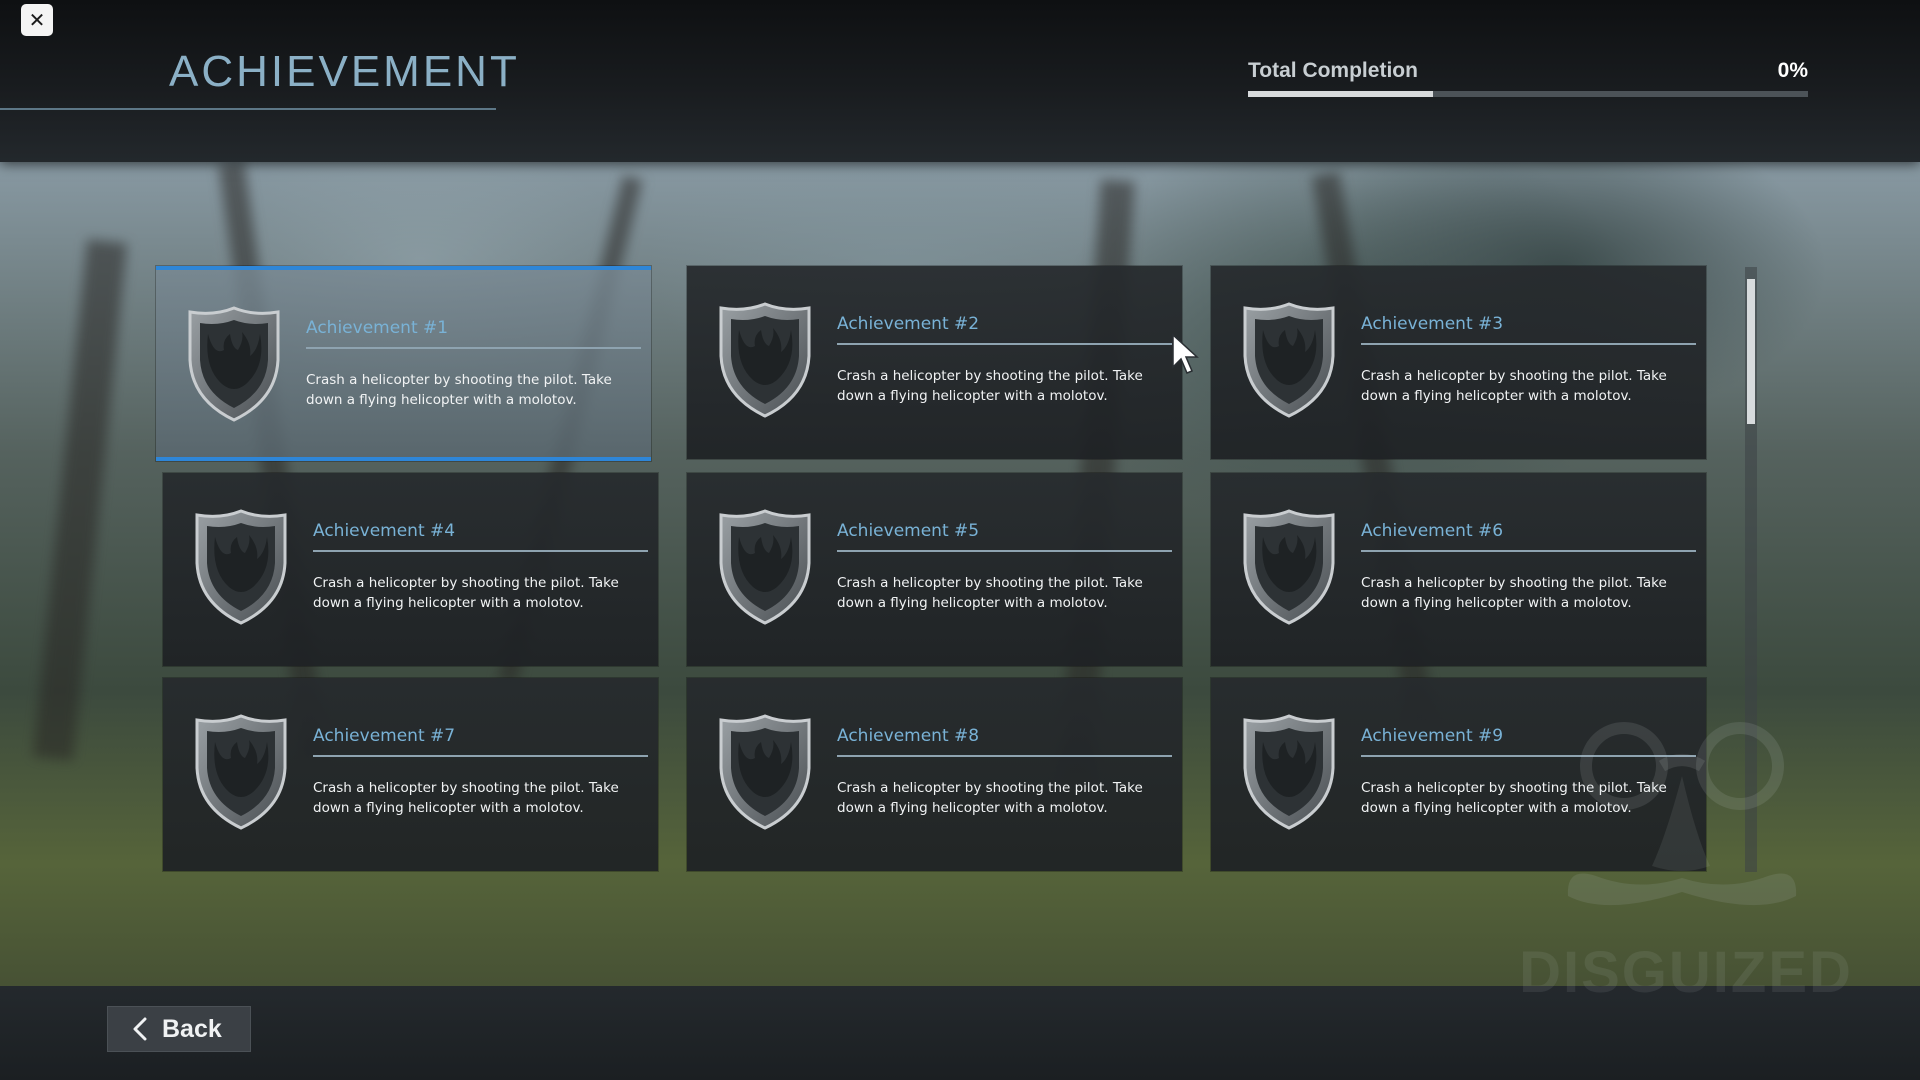 Image resolution: width=1920 pixels, height=1080 pixels. I want to click on chevron-left-icon, so click(140, 1029).